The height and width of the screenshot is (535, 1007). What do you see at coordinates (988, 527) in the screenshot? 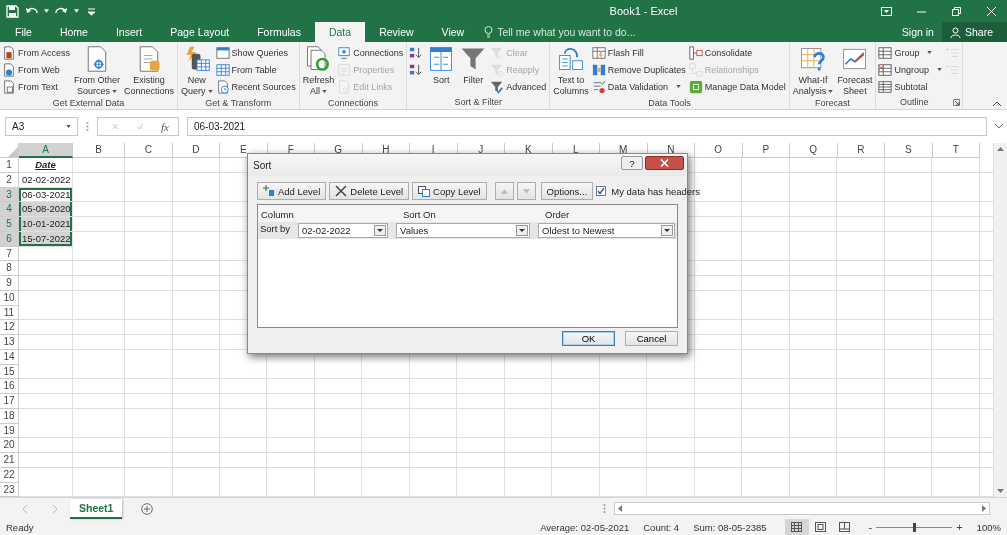
I see `zoom-level: 100%` at bounding box center [988, 527].